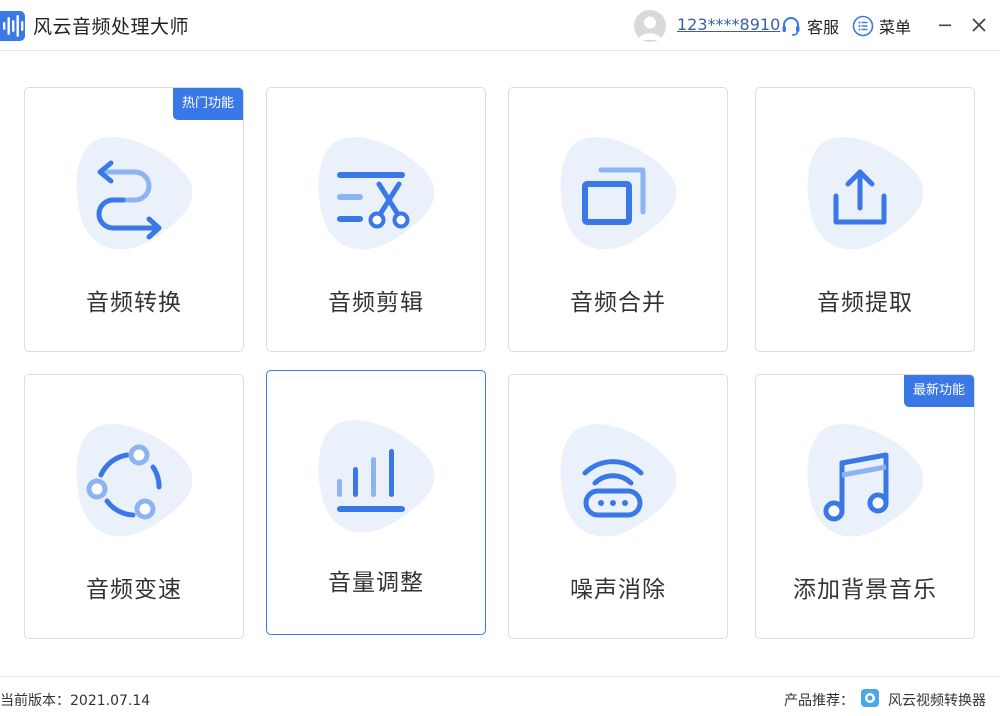 The width and height of the screenshot is (1000, 716). I want to click on new-feature-badge: 最新功能, so click(938, 391).